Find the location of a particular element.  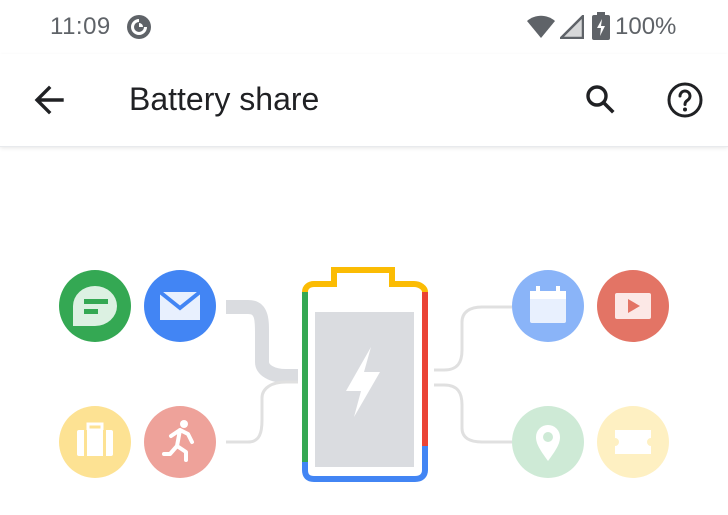

connector-thin-left is located at coordinates (262, 412).